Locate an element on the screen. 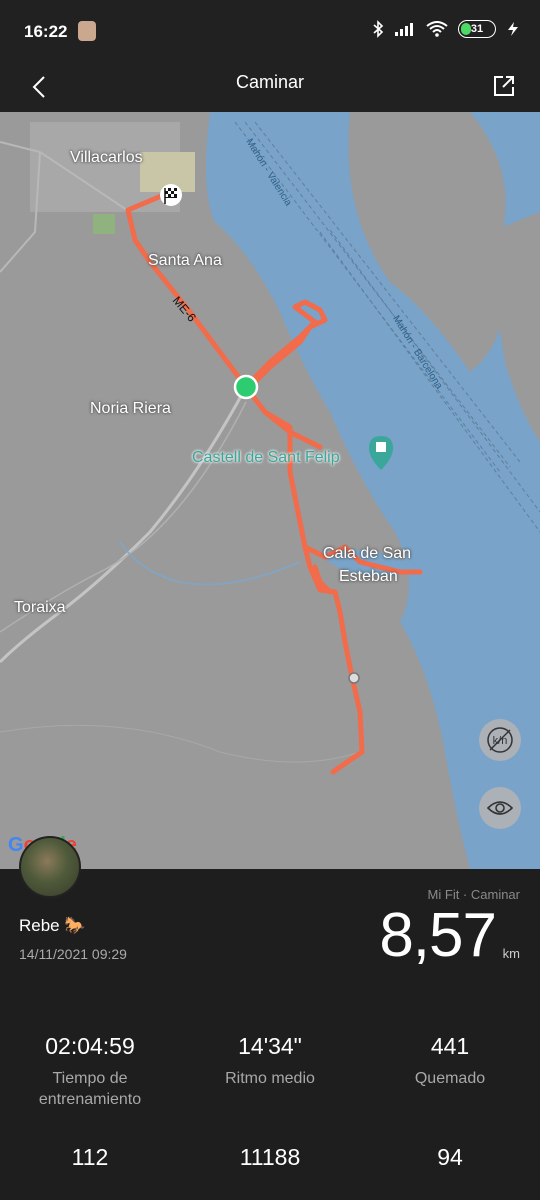 The height and width of the screenshot is (1200, 540). distance-value: 8,57 is located at coordinates (438, 935).